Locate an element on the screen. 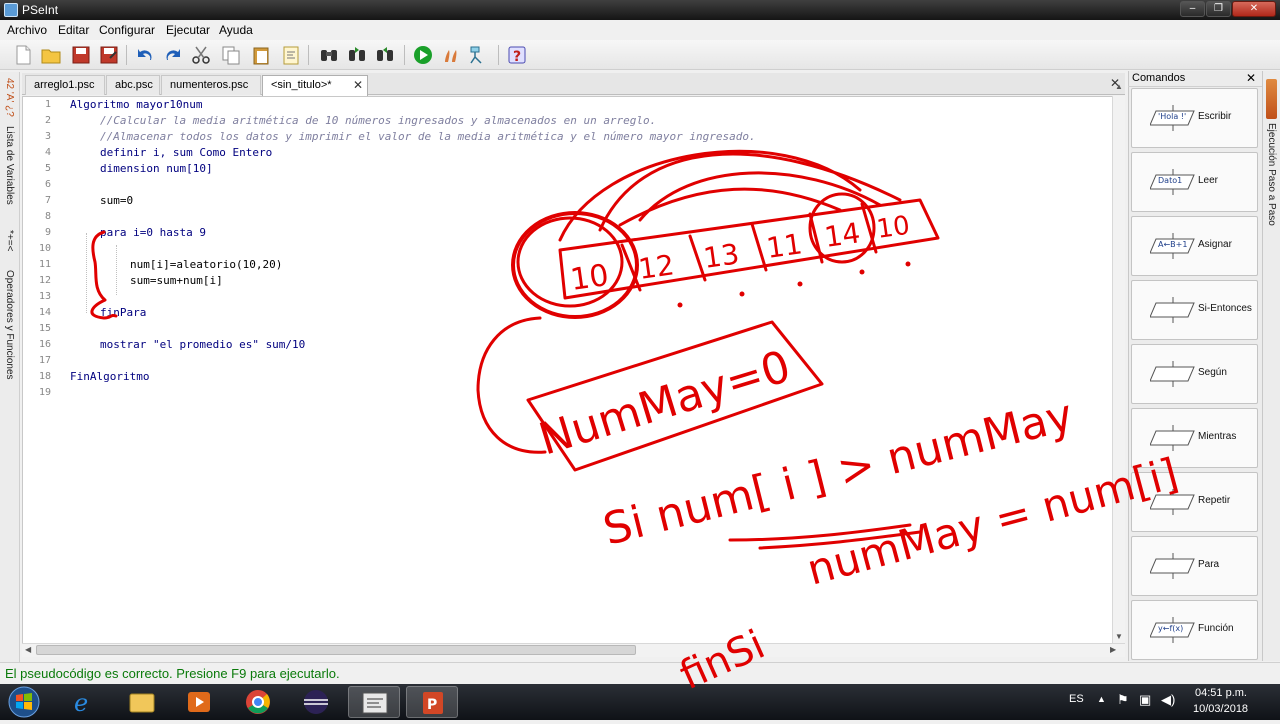 This screenshot has height=724, width=1280. toolbar-separator is located at coordinates (404, 55).